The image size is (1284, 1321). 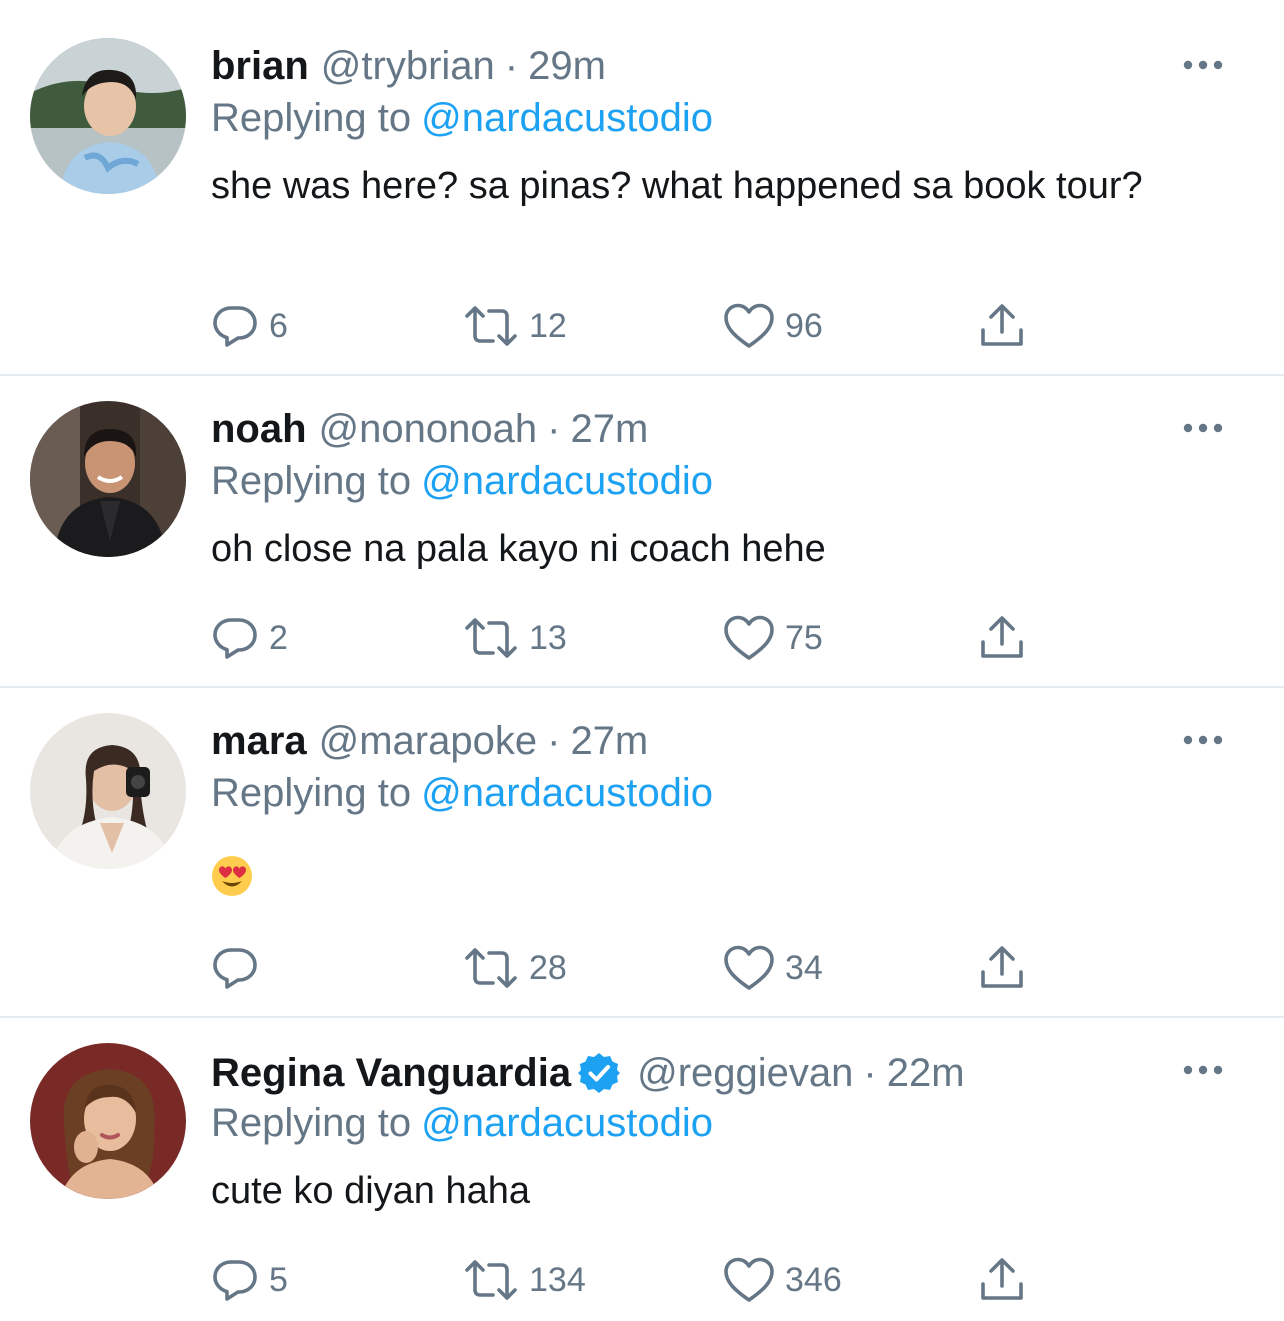 What do you see at coordinates (259, 741) in the screenshot?
I see `display-name: mara` at bounding box center [259, 741].